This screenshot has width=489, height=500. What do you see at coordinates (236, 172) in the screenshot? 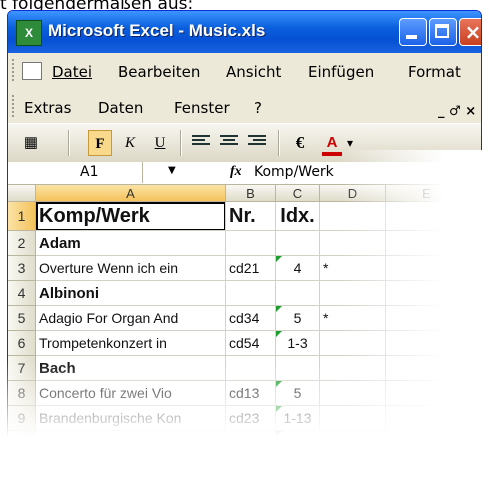
I see `fx-icon: fx` at bounding box center [236, 172].